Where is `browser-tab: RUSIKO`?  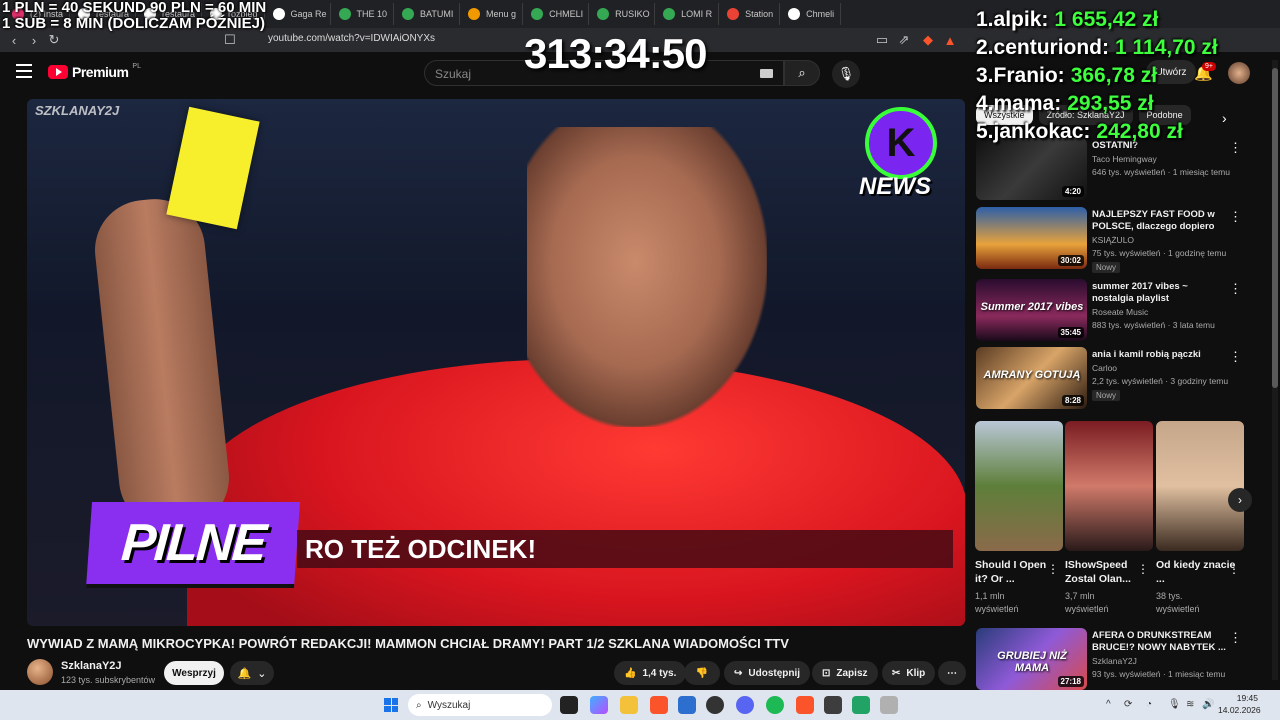
browser-tab: RUSIKO is located at coordinates (623, 14).